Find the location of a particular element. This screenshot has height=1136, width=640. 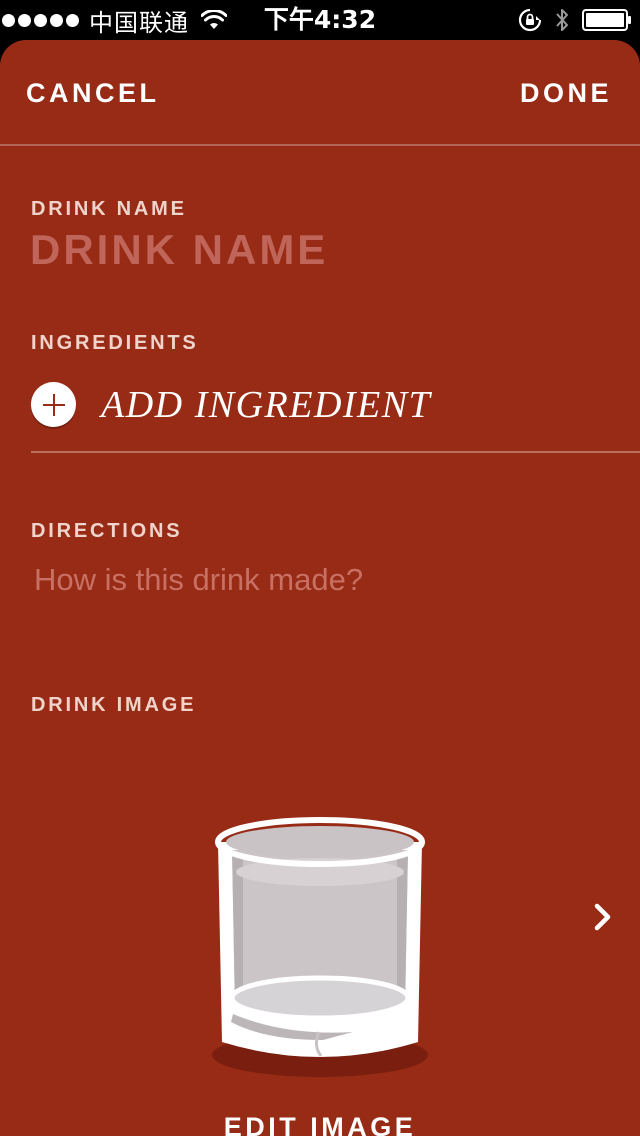

rocks-glass-icon is located at coordinates (320, 947).